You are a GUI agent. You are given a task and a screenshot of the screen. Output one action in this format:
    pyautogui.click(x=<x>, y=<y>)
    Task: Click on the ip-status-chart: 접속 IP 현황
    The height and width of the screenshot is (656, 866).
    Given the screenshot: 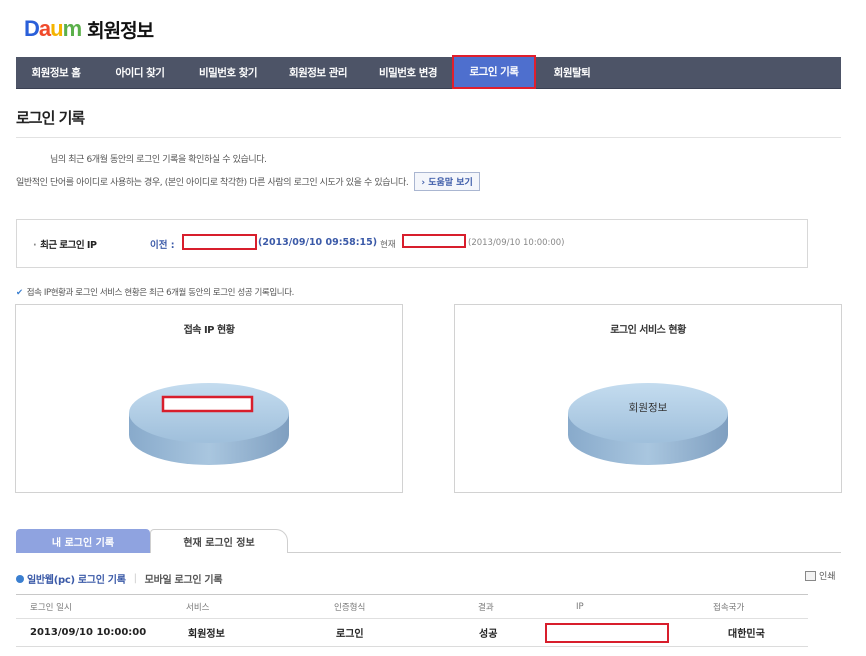 What is the action you would take?
    pyautogui.click(x=209, y=398)
    